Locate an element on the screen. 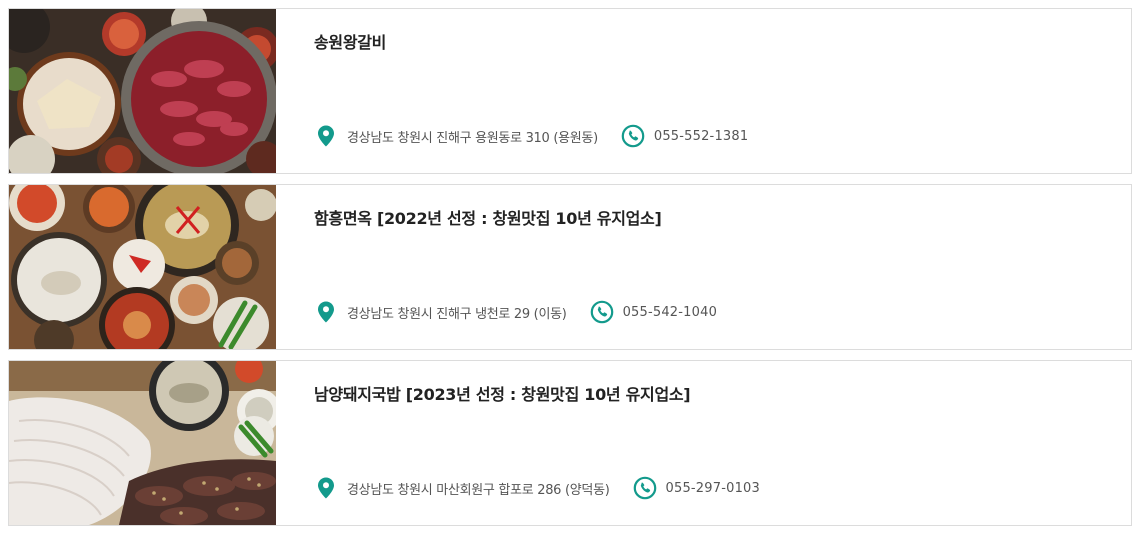  phone-group: 055-297-0103 is located at coordinates (697, 488).